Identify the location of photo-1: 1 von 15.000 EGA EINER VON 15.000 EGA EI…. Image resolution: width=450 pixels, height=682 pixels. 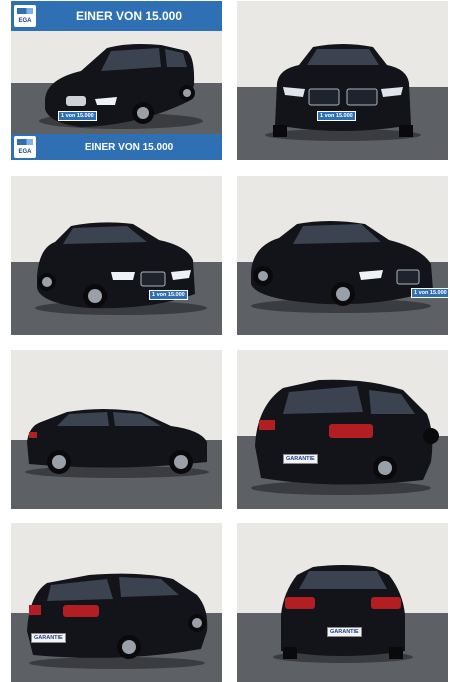
(116, 80).